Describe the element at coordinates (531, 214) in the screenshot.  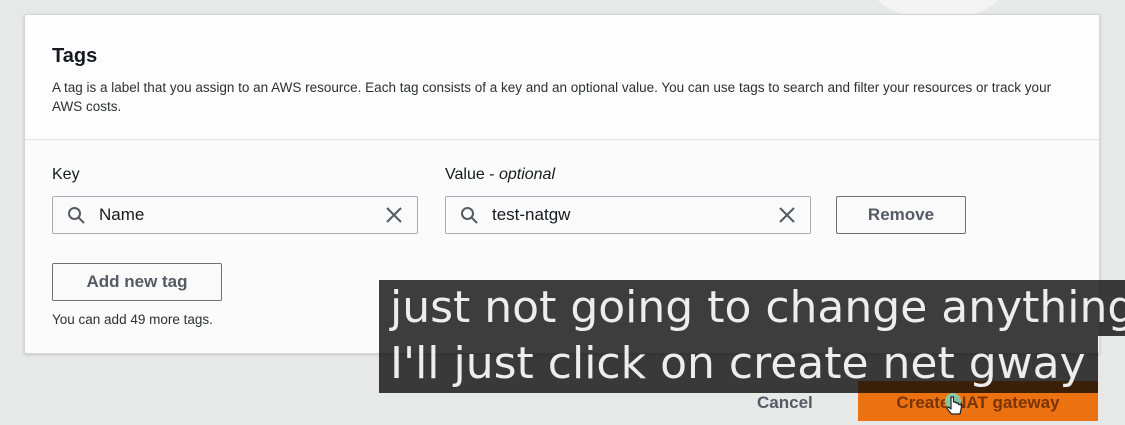
I see `tag-value-value: test-natgw` at that location.